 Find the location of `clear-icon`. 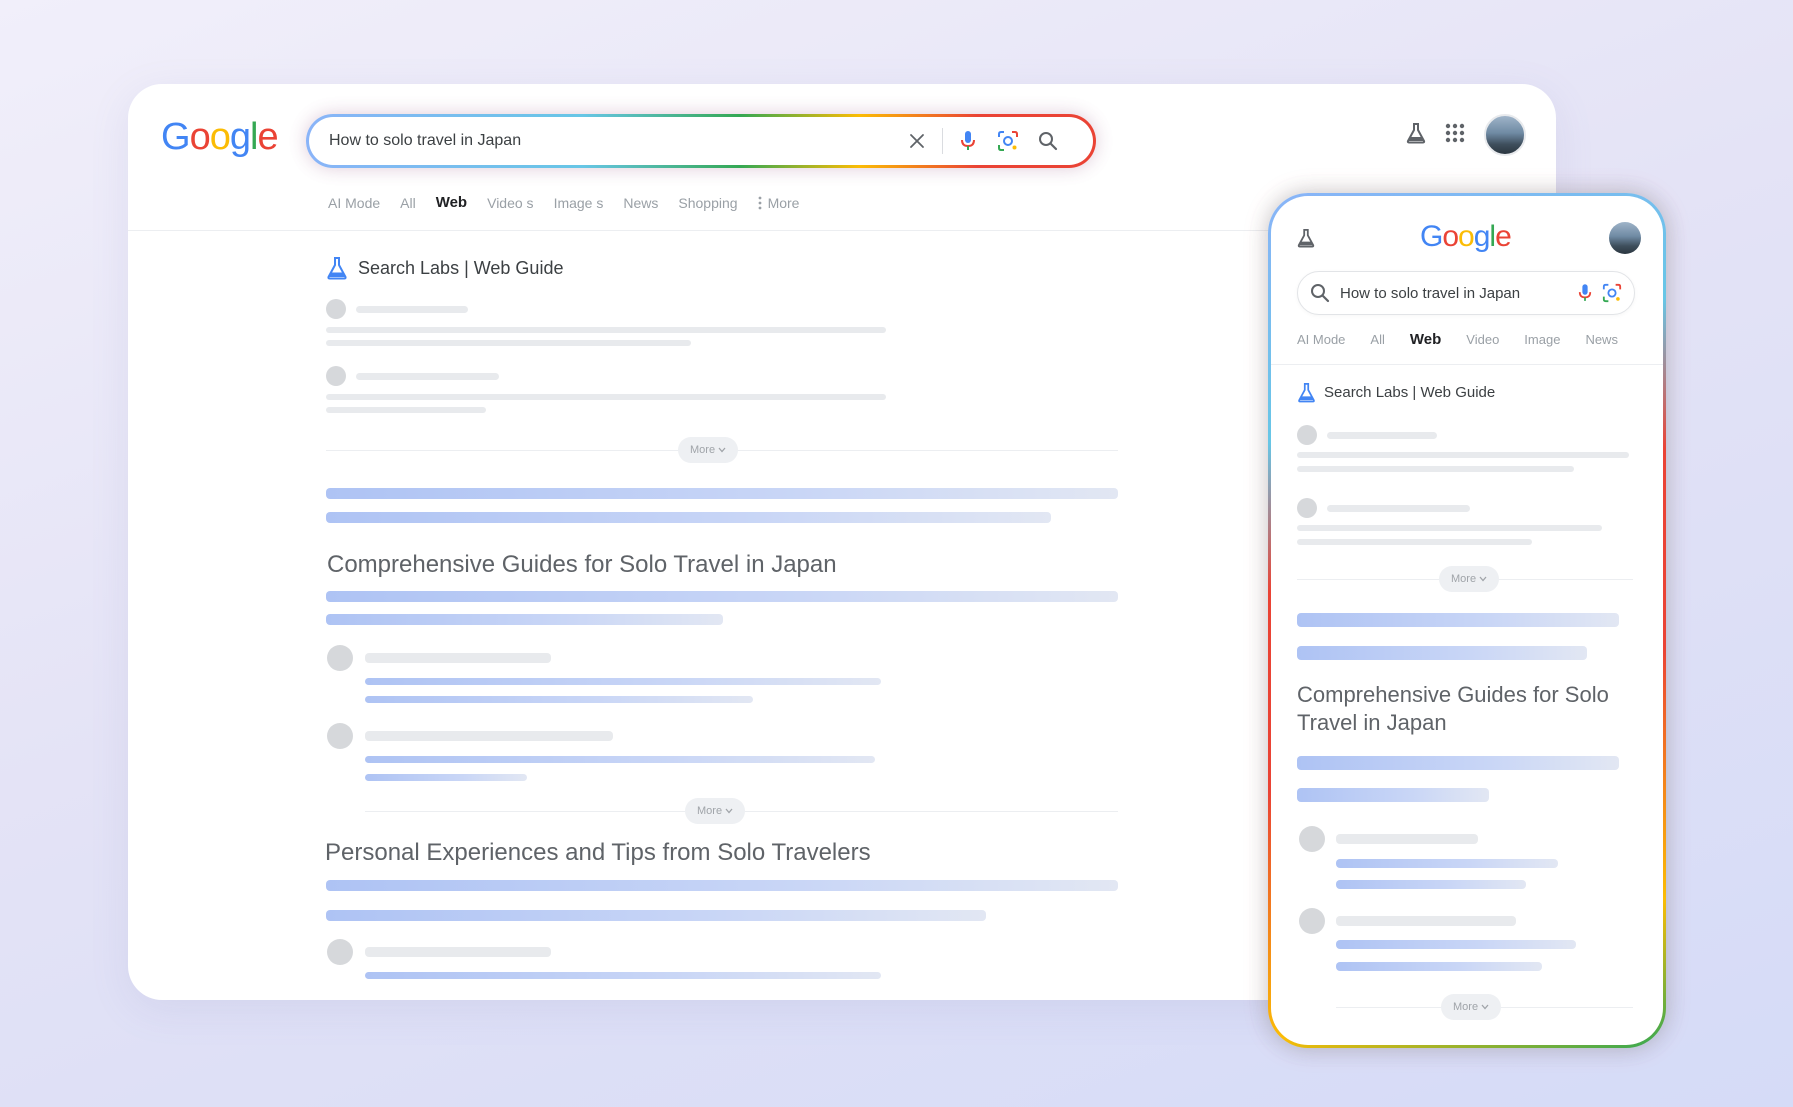

clear-icon is located at coordinates (917, 141).